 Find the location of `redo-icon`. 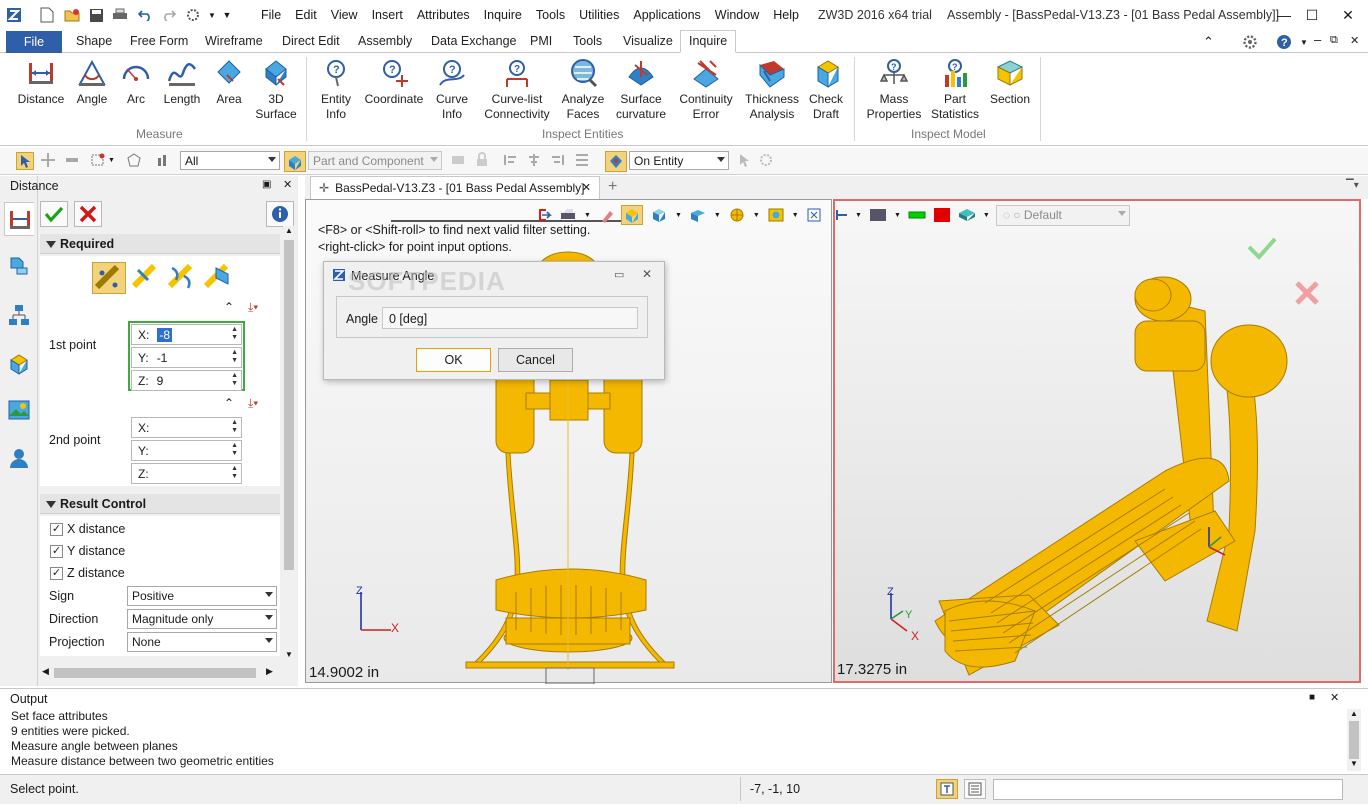

redo-icon is located at coordinates (169, 15).